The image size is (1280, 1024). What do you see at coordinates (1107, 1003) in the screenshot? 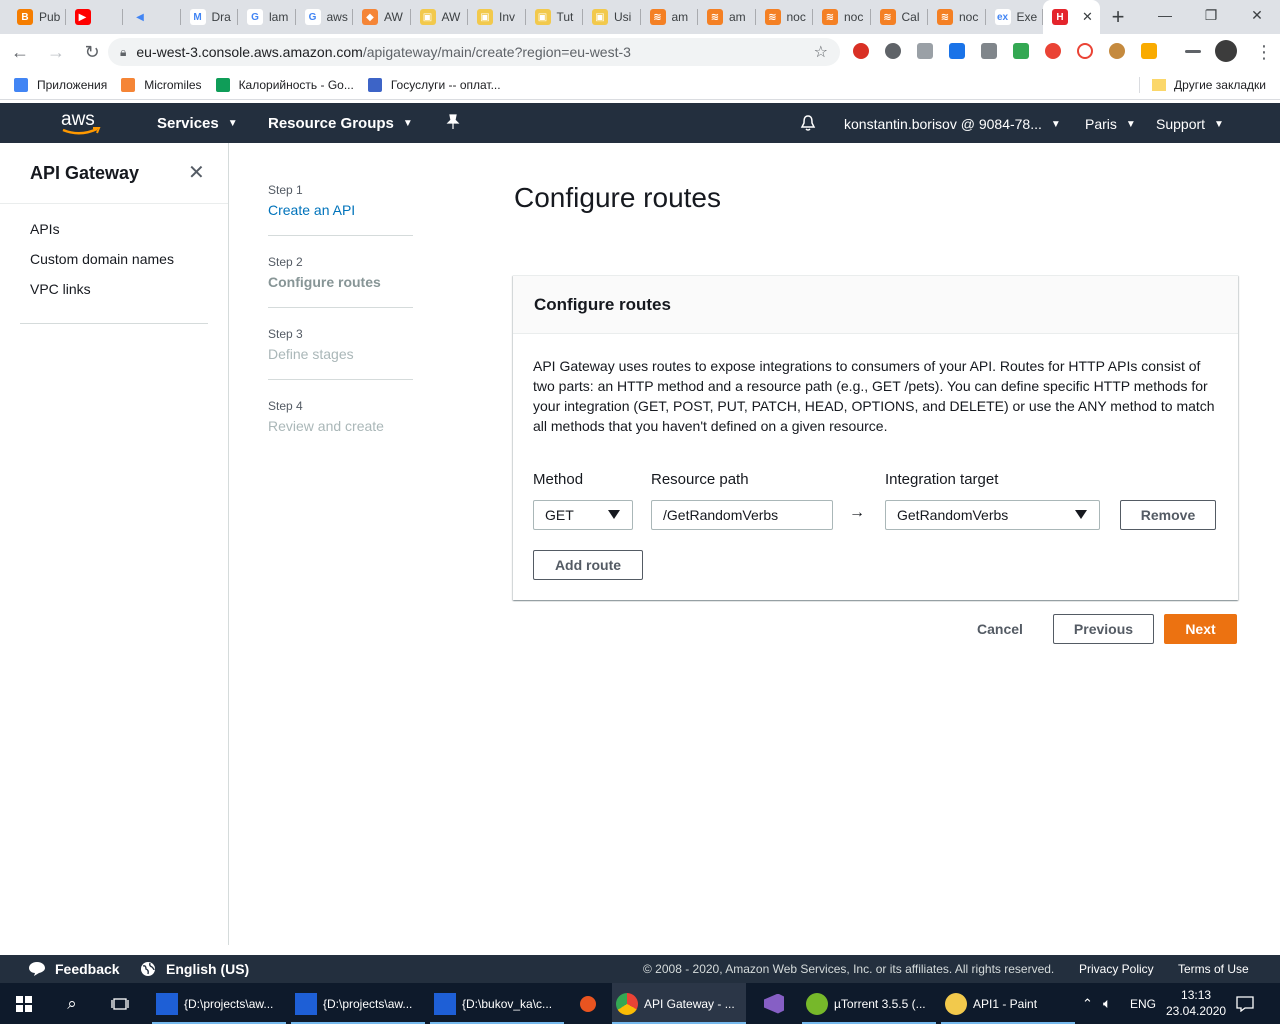
I see `volume-icon: 🔈︎` at bounding box center [1107, 1003].